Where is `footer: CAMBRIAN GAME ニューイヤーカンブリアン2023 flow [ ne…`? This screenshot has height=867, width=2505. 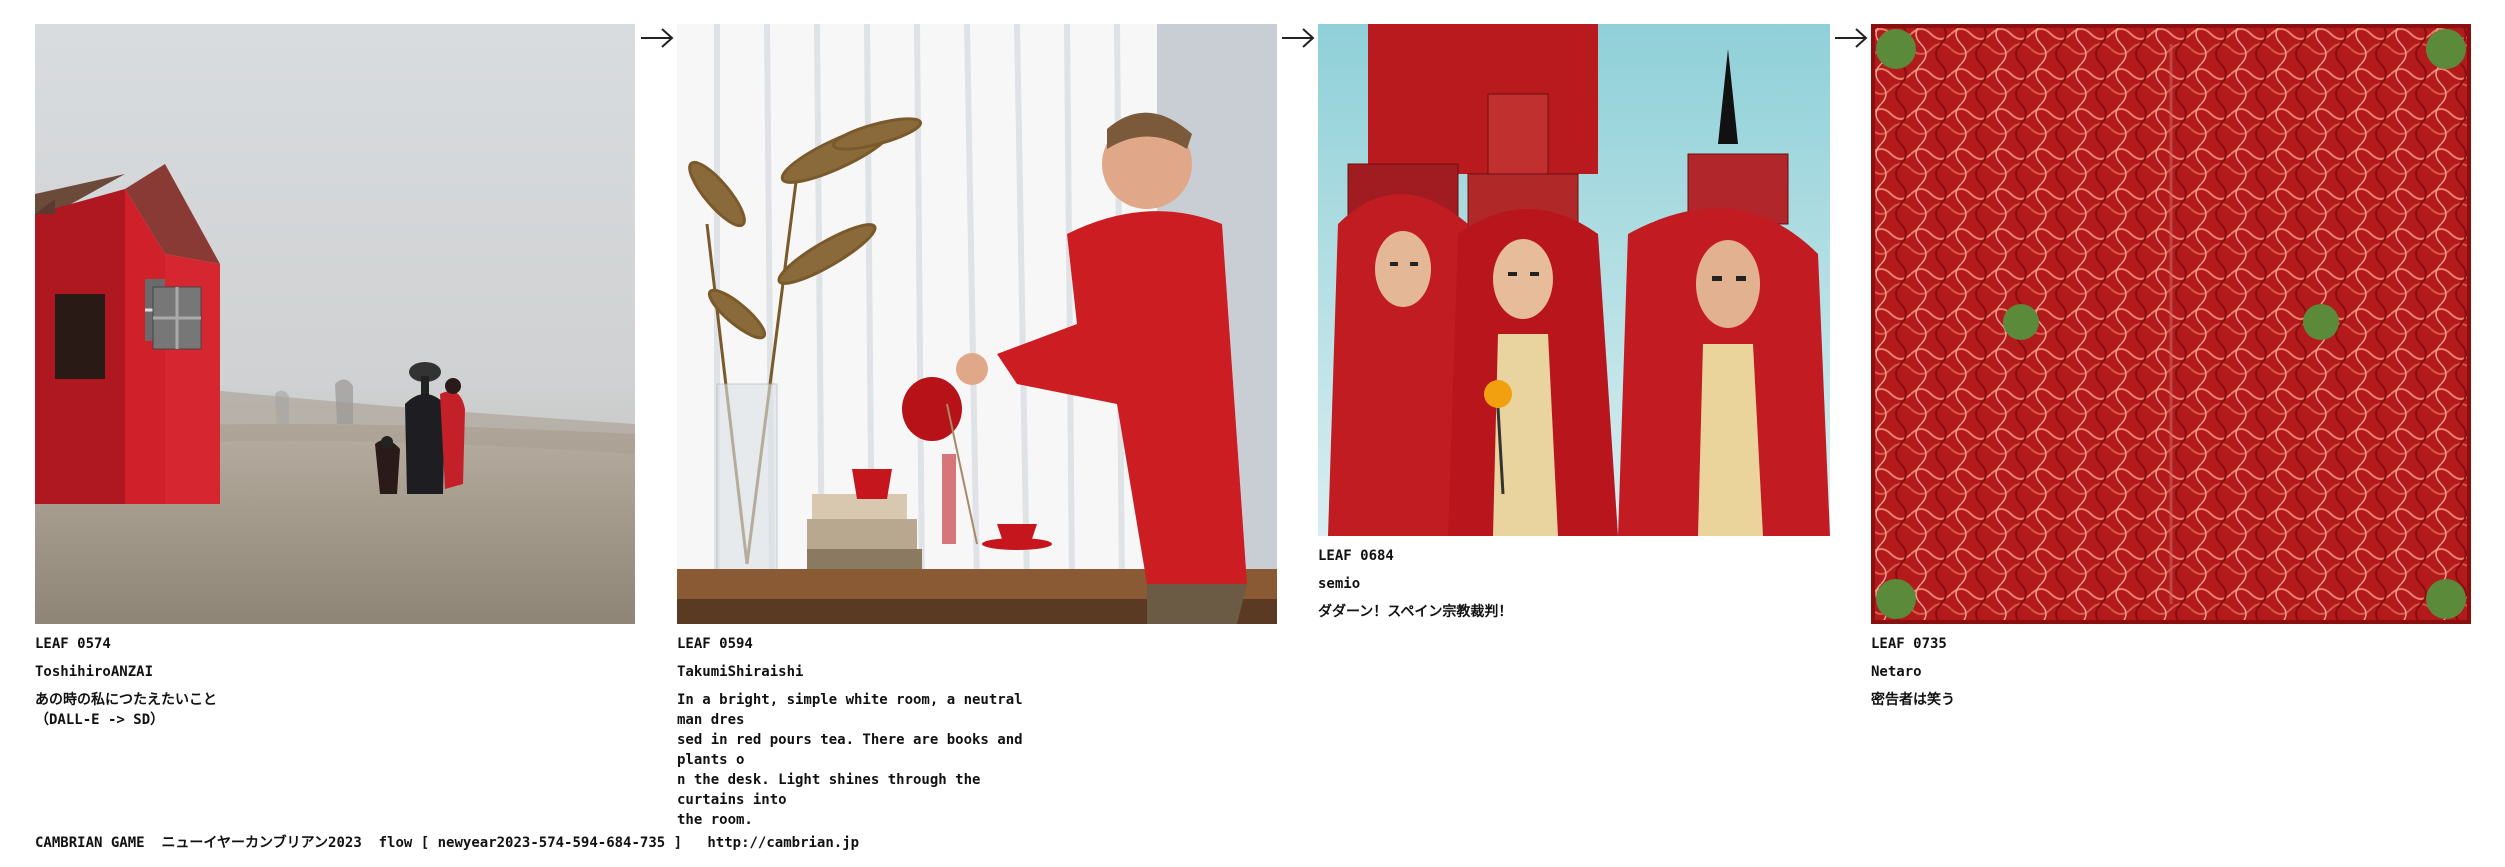
footer: CAMBRIAN GAME ニューイヤーカンブリアン2023 flow [ ne… is located at coordinates (447, 842).